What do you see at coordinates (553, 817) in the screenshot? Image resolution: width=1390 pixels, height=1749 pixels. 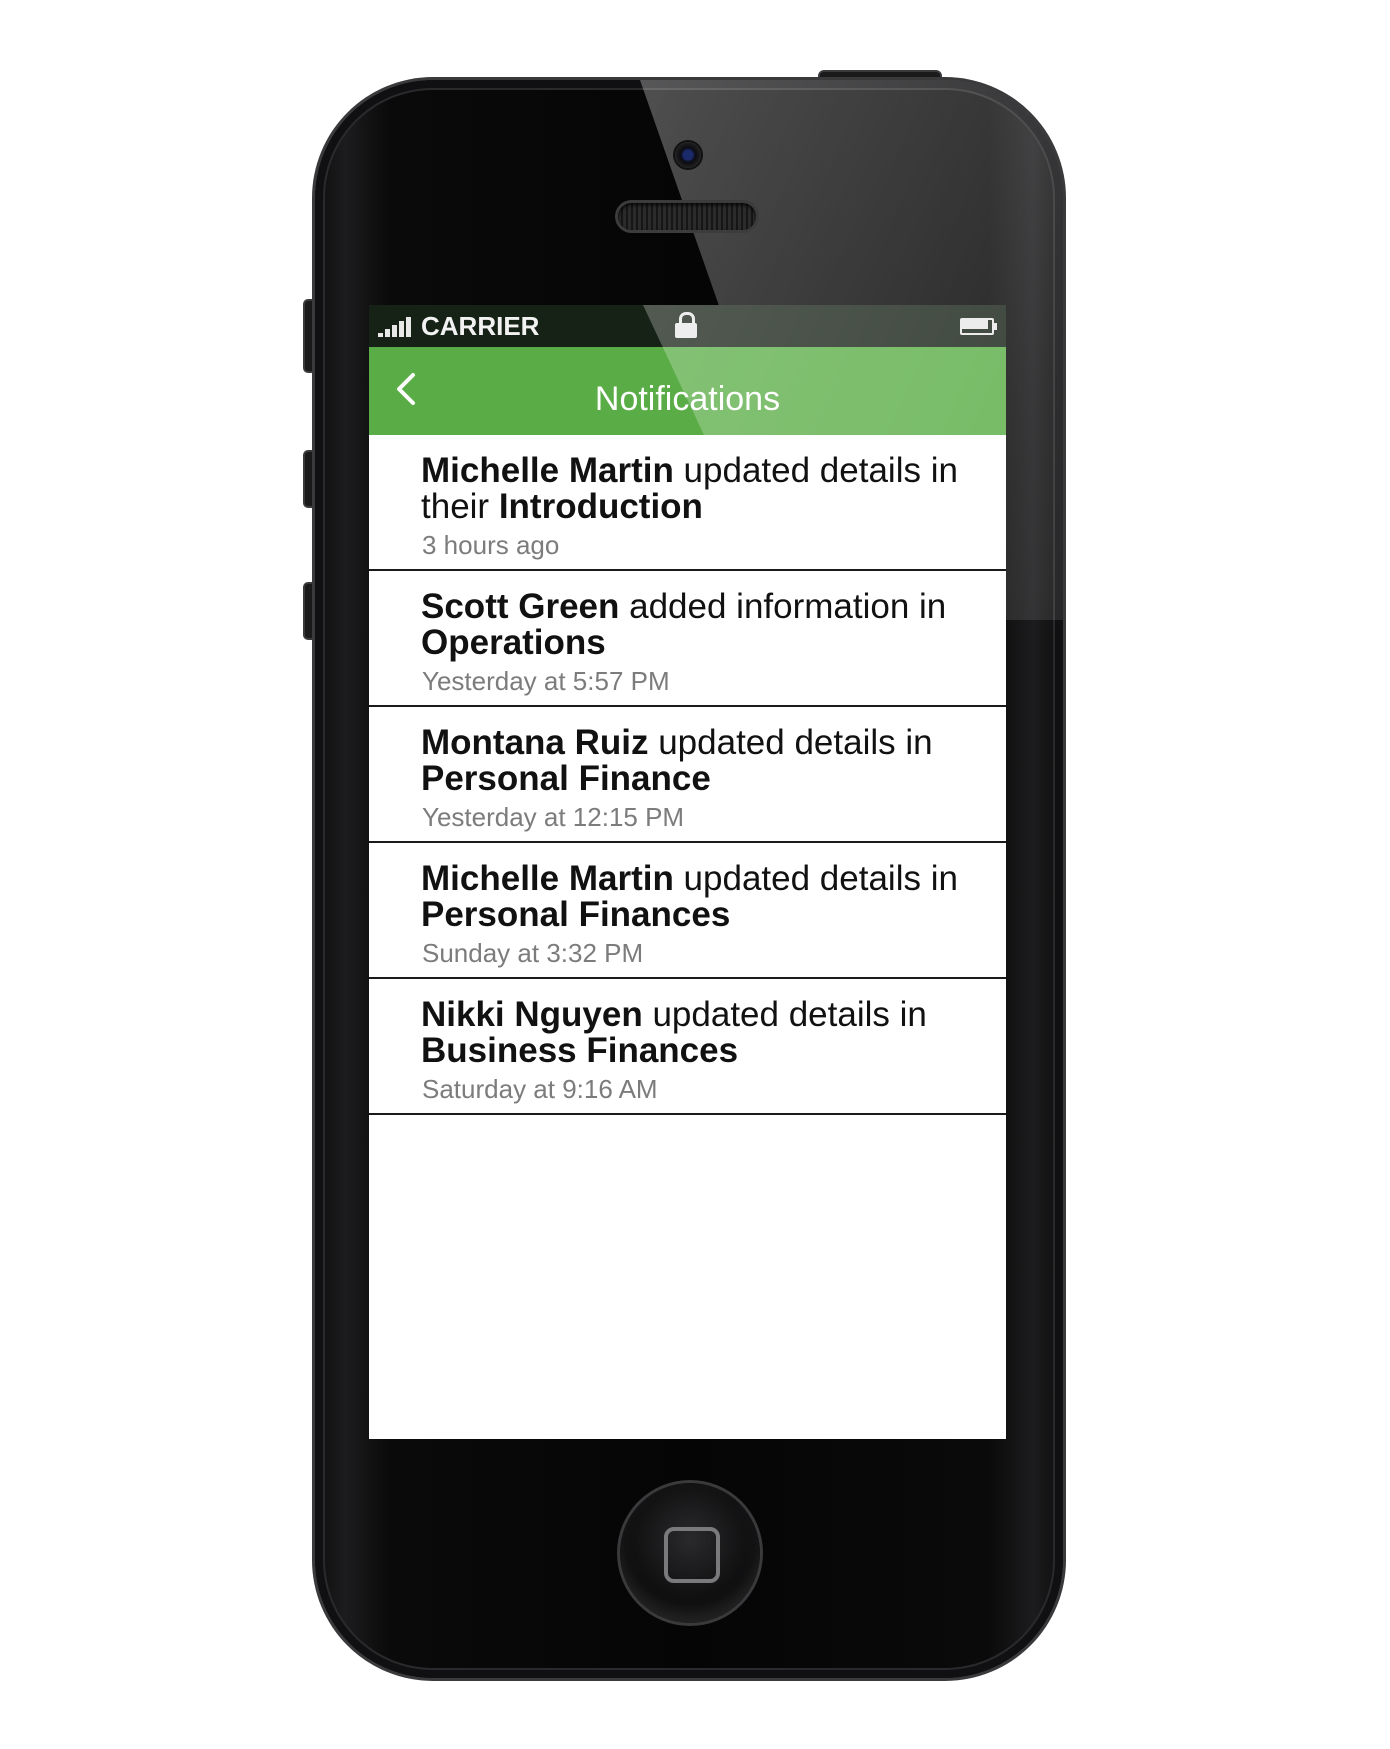 I see `notification-timestamp: Yesterday at 12:15 PM` at bounding box center [553, 817].